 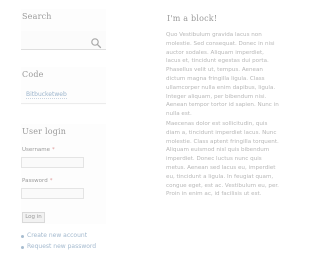 I want to click on bitbucket-link: Bitbucketweb, so click(x=46, y=95).